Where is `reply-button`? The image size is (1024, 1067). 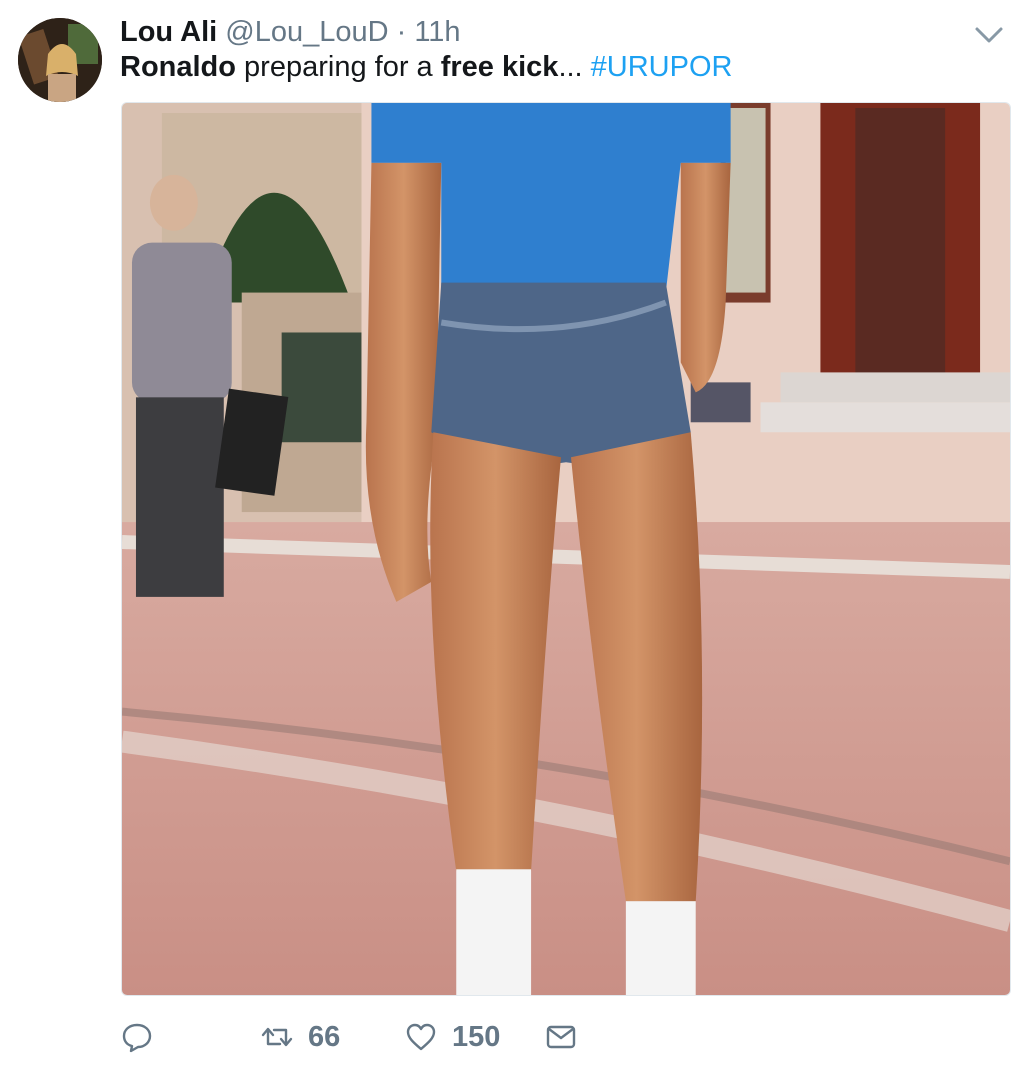 reply-button is located at coordinates (137, 1037).